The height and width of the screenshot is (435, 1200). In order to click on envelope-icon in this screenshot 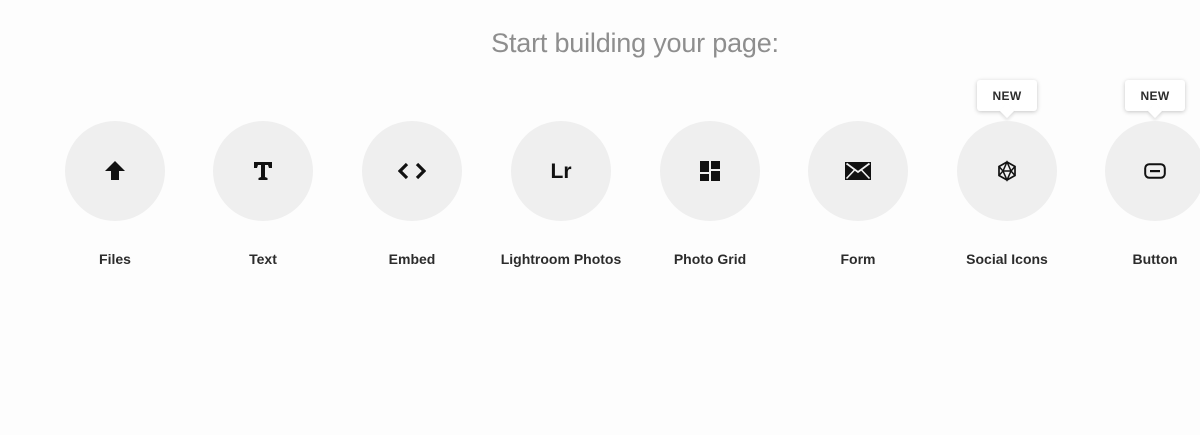, I will do `click(858, 171)`.